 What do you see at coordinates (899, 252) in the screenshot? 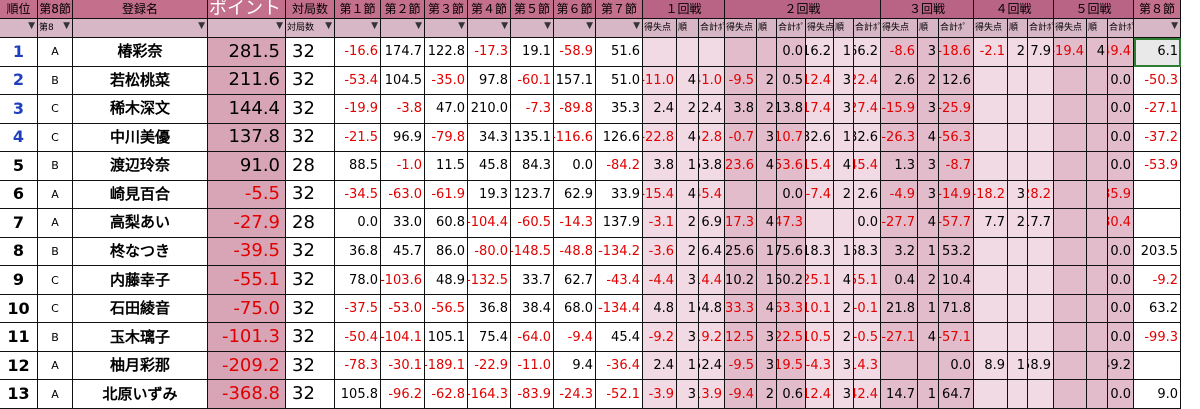
I see `round-value-cell: 3.2` at bounding box center [899, 252].